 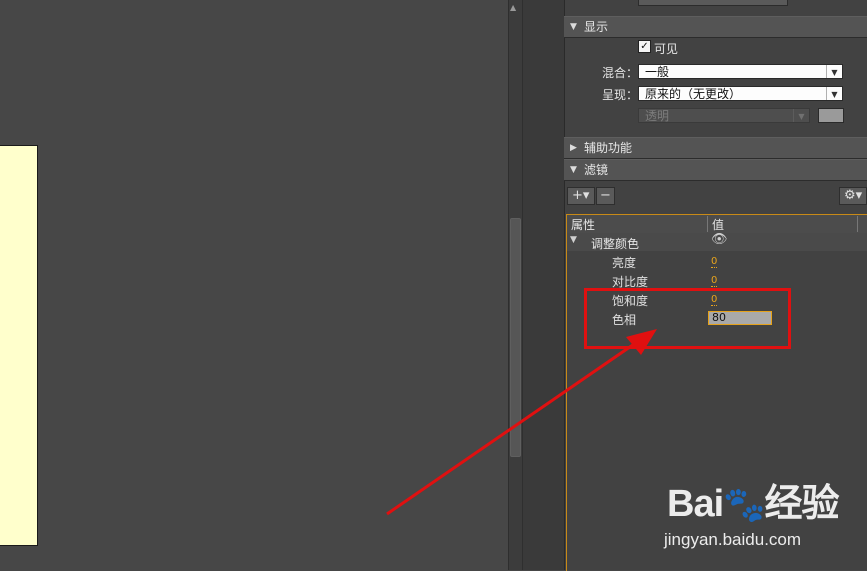 I want to click on baidu-jingyan-watermark-logo: Bai🐾经验, so click(x=753, y=504).